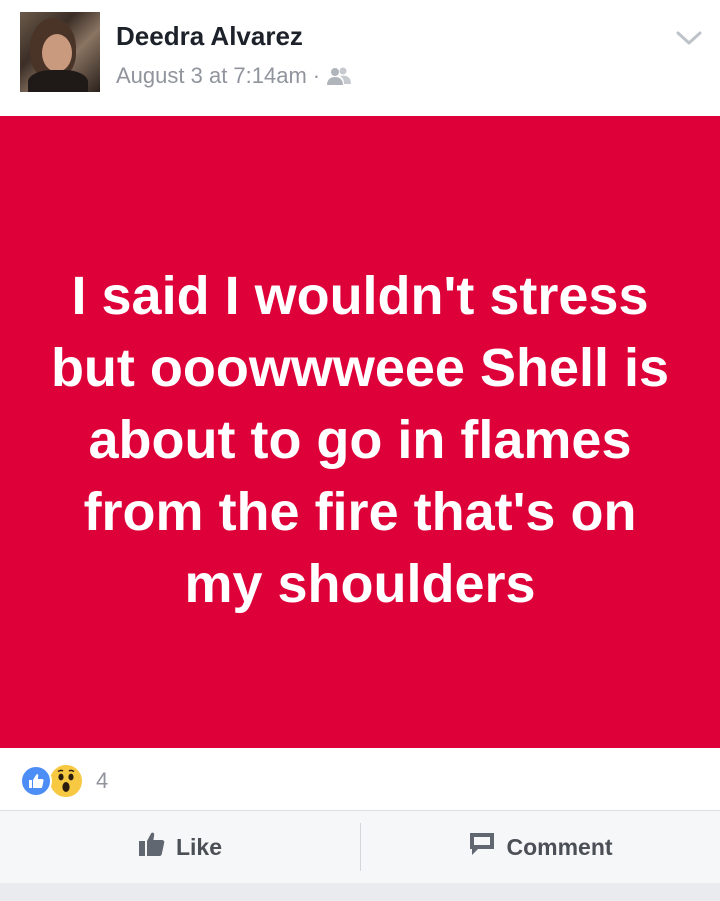 Image resolution: width=720 pixels, height=901 pixels. What do you see at coordinates (199, 846) in the screenshot?
I see `like-label: Like` at bounding box center [199, 846].